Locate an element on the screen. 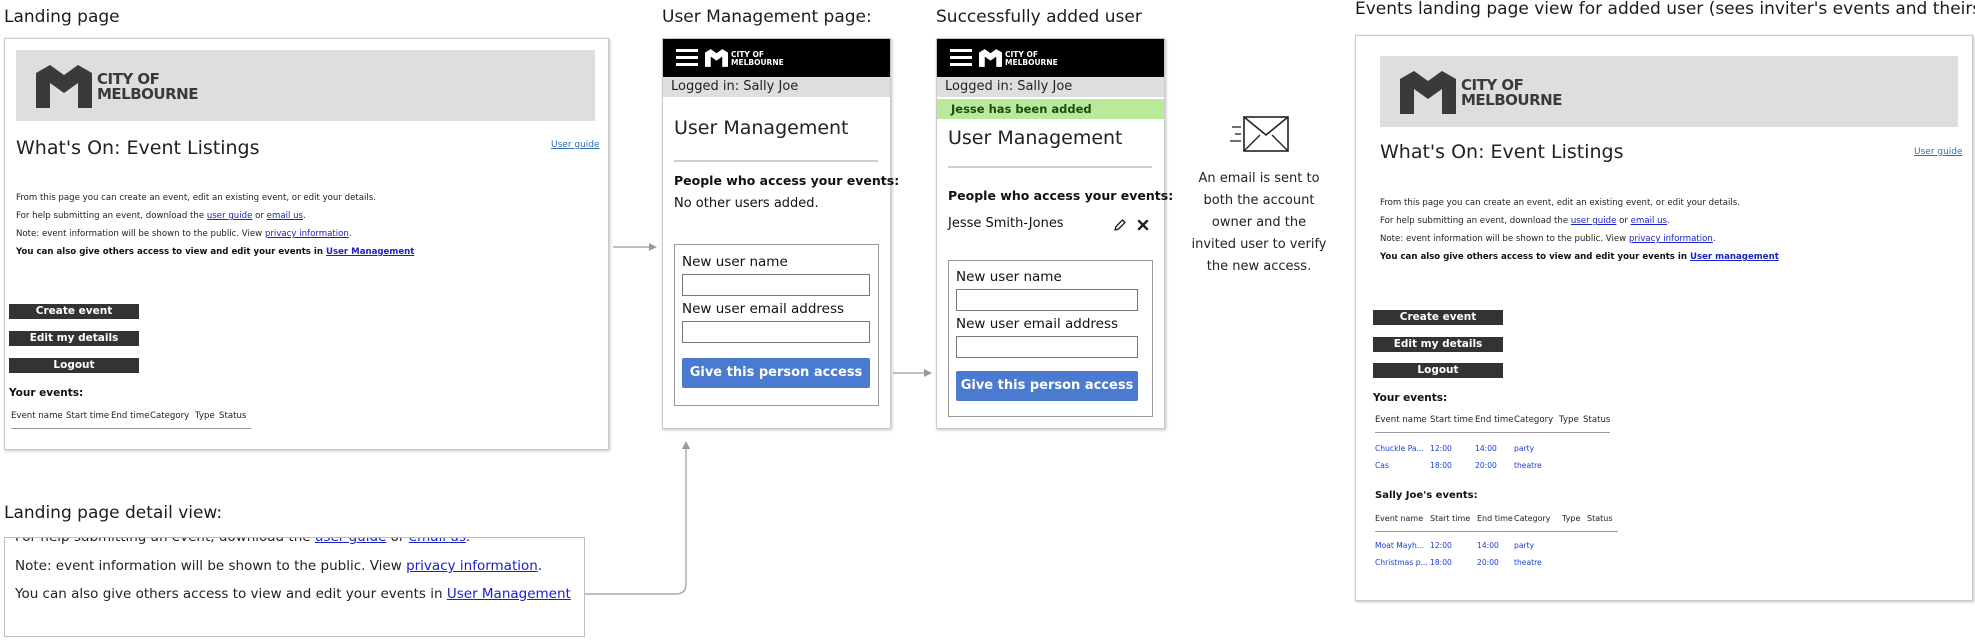 Image resolution: width=1975 pixels, height=641 pixels. user-guide-link: User guide is located at coordinates (1938, 152).